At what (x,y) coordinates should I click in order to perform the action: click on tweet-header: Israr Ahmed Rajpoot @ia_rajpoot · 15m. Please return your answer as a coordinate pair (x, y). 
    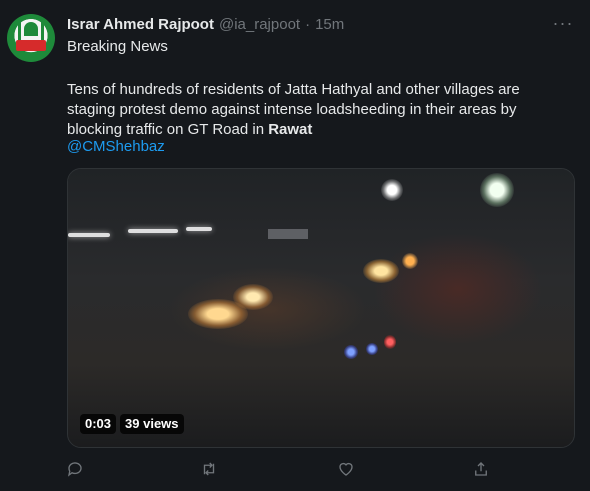
    Looking at the image, I should click on (205, 24).